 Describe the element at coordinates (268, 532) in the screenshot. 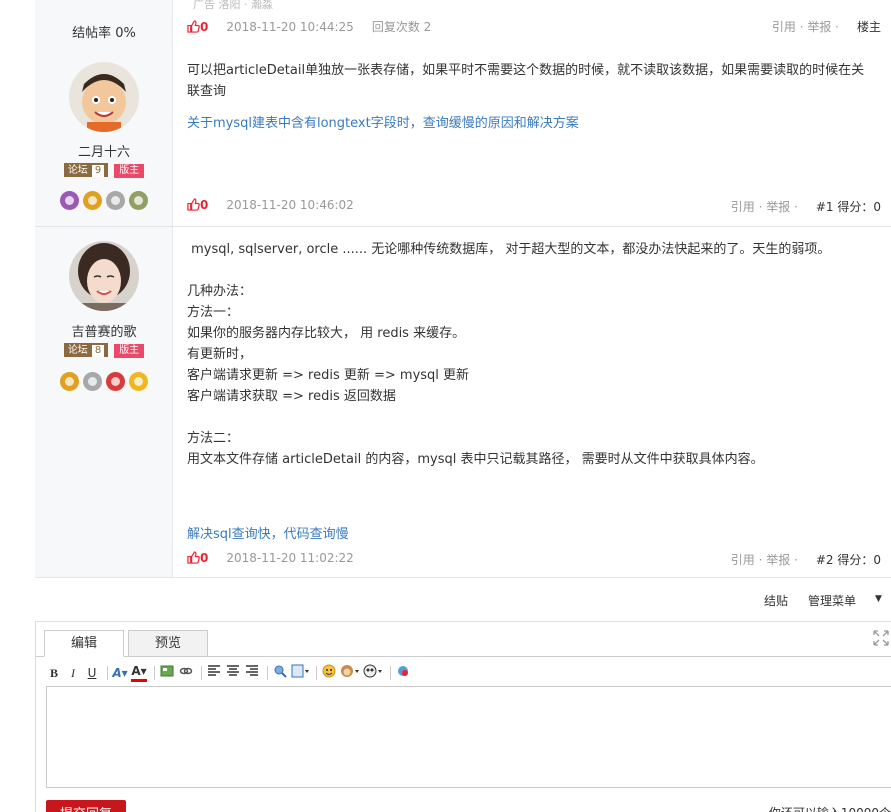

I see `related-link: 解决sql查询快，代码查询慢` at that location.